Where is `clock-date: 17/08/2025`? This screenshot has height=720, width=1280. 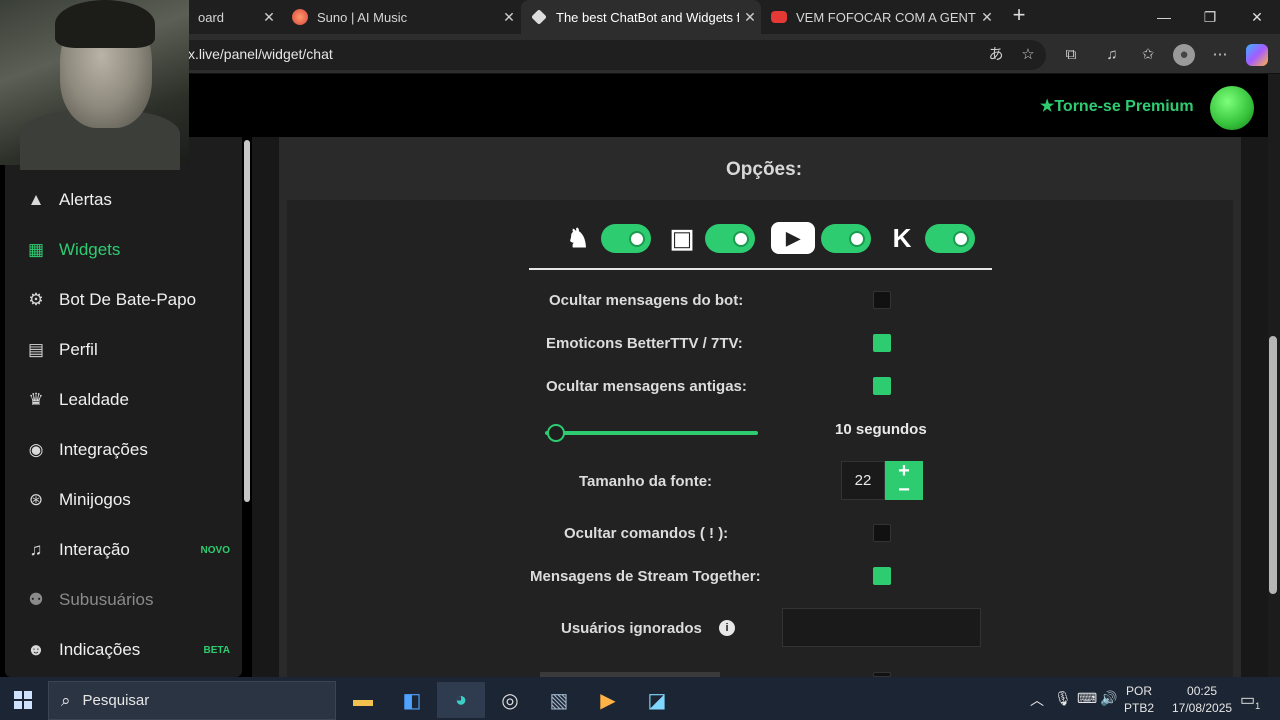
clock-date: 17/08/2025 is located at coordinates (1202, 708).